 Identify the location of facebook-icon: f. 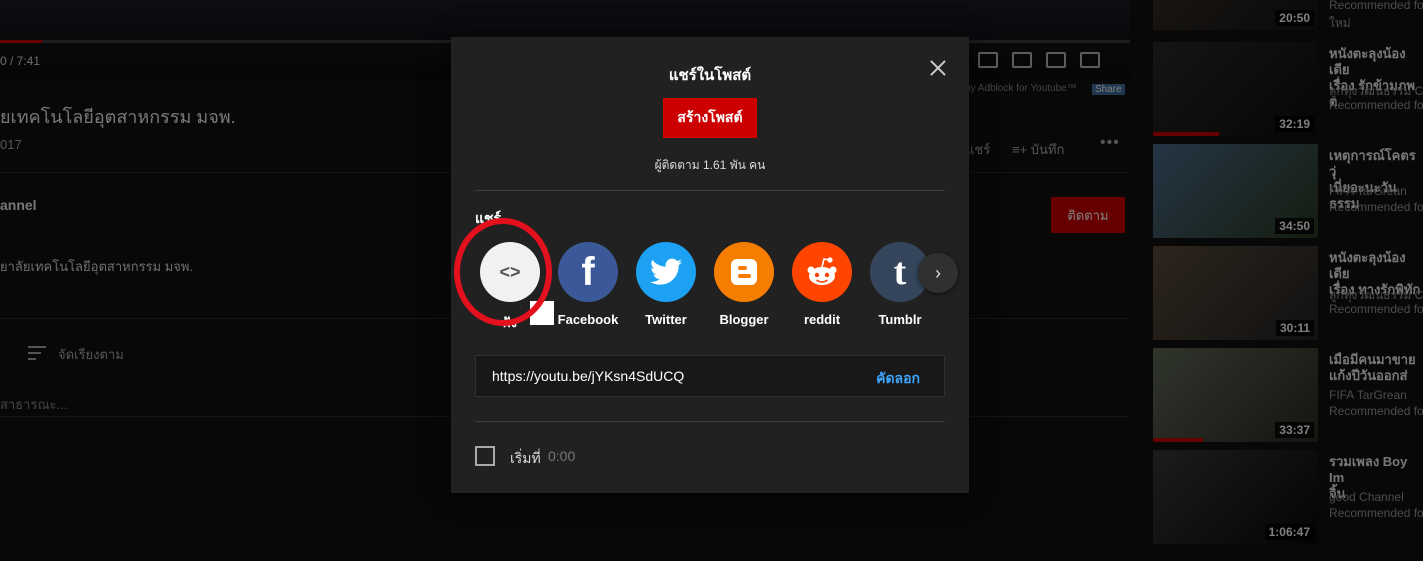
(588, 272).